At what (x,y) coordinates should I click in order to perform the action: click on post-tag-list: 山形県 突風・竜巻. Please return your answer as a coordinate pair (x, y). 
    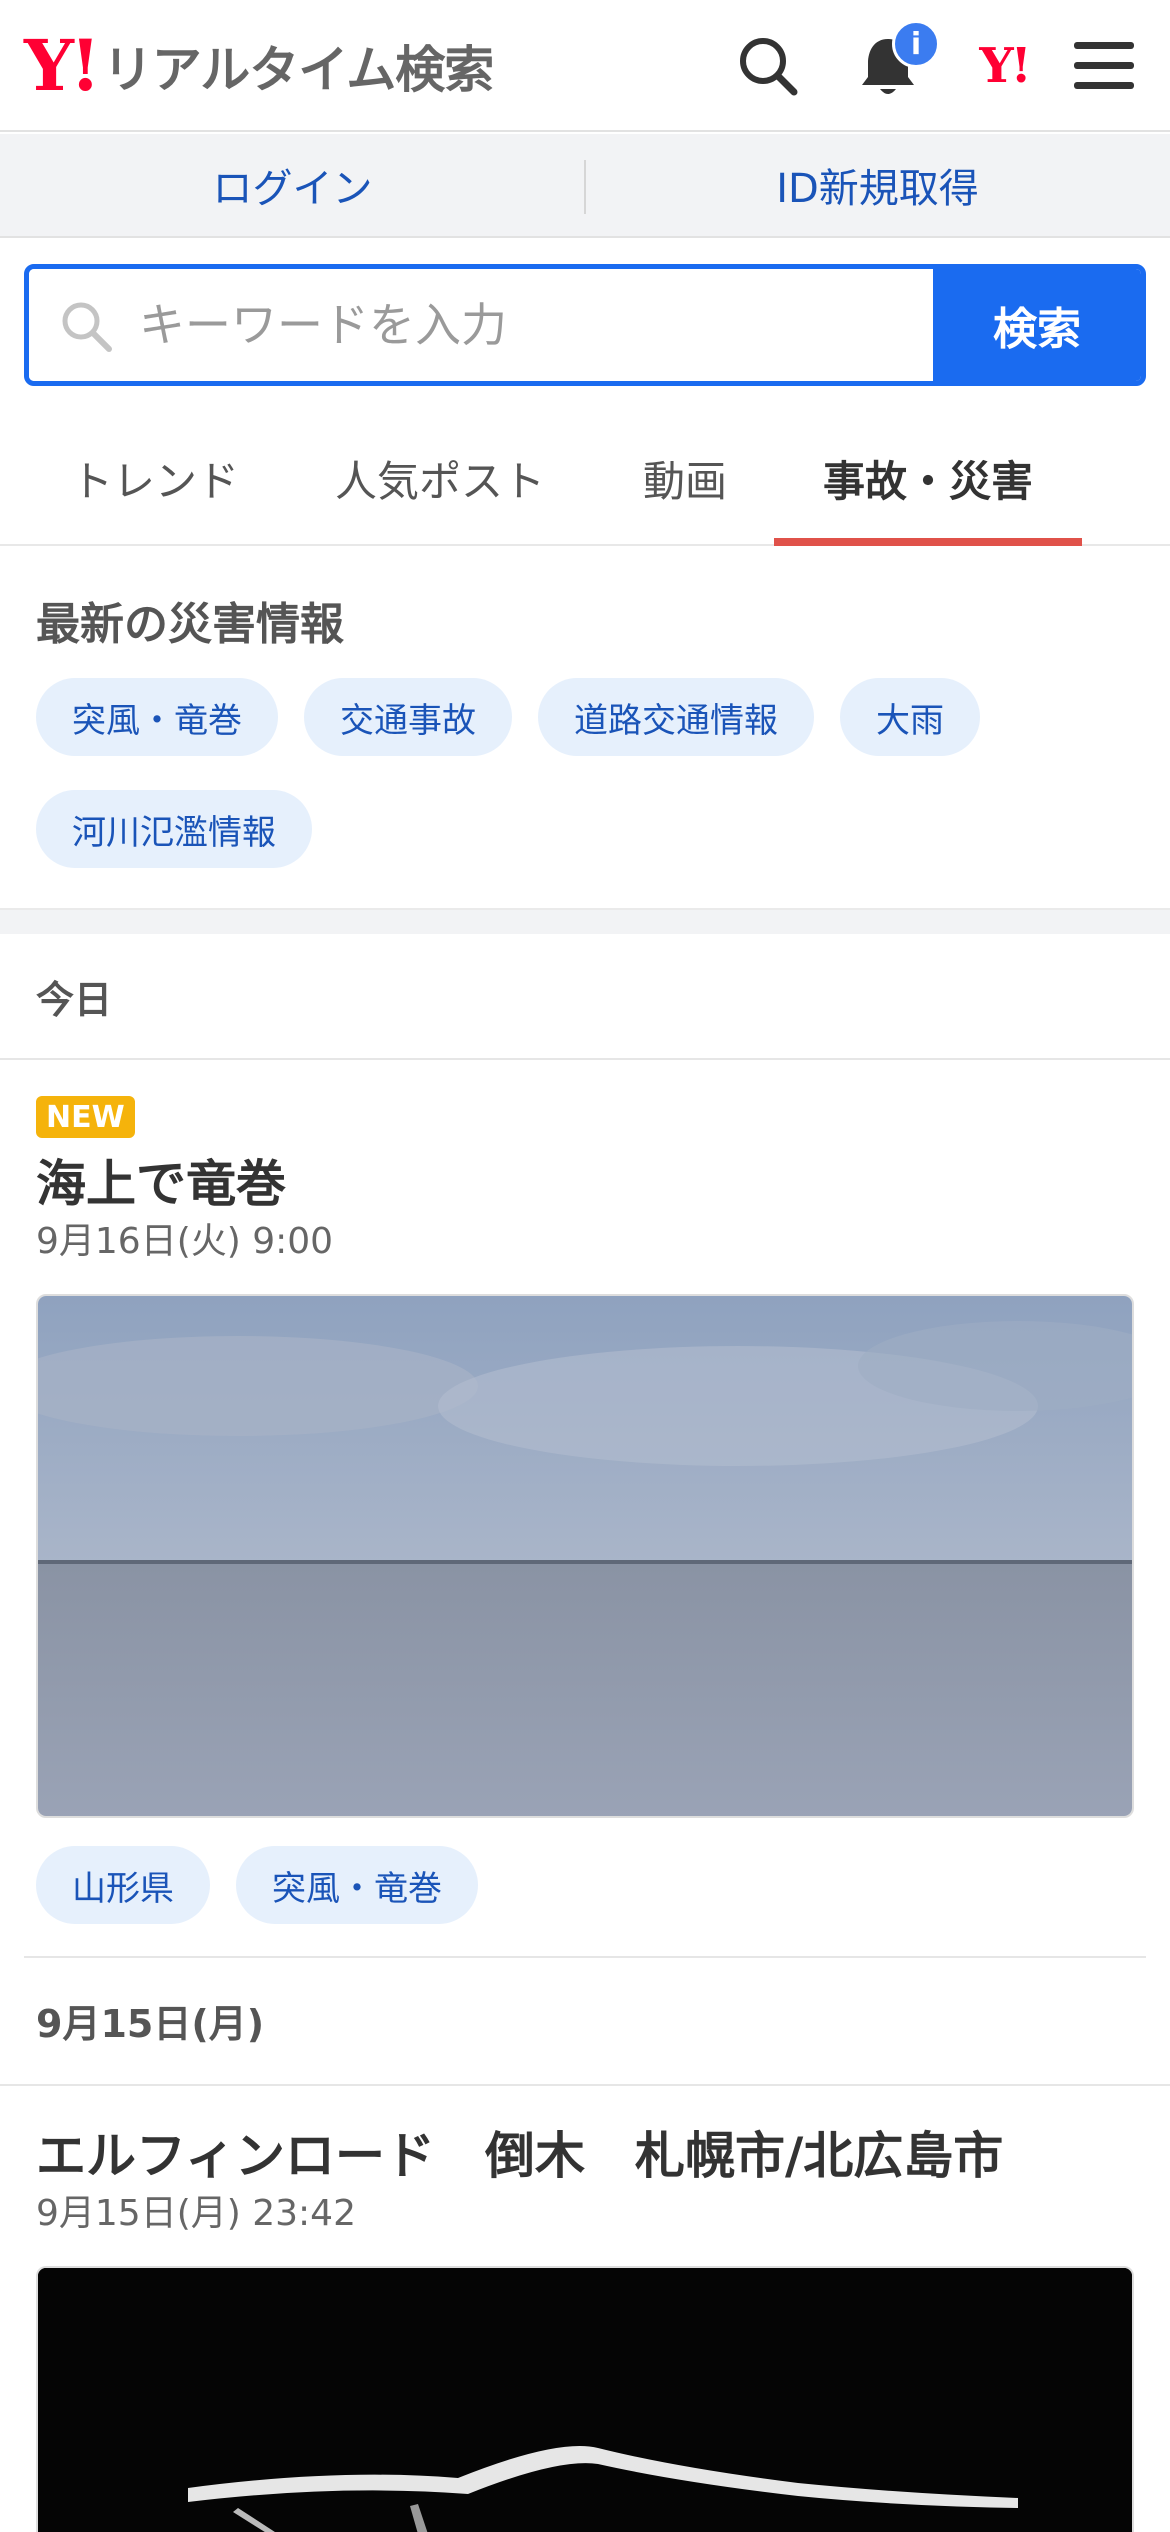
    Looking at the image, I should click on (257, 1885).